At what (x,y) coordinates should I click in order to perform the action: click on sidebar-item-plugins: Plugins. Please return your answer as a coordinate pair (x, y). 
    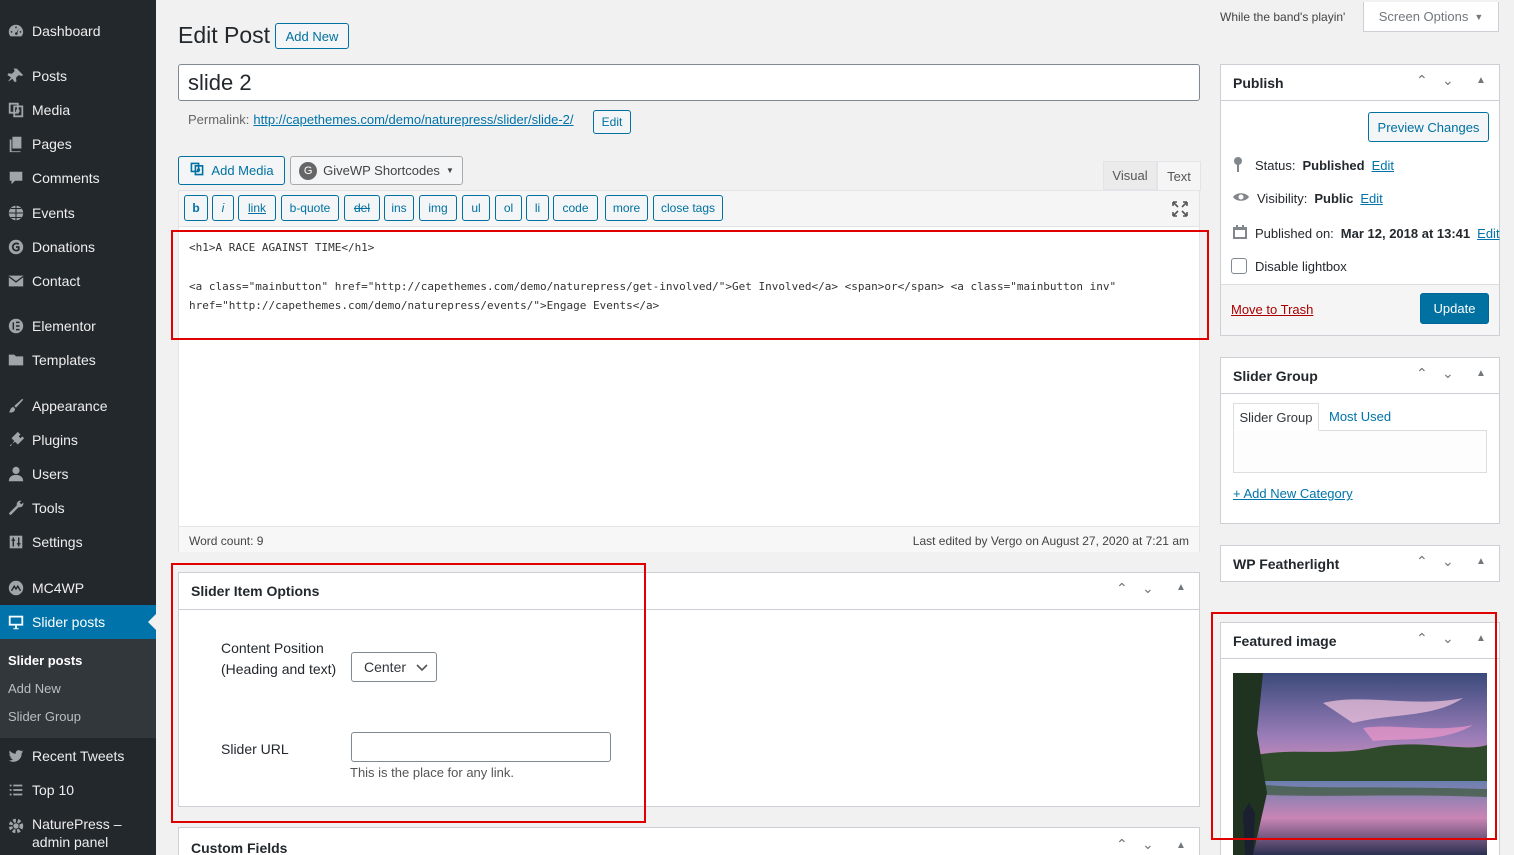
    Looking at the image, I should click on (78, 440).